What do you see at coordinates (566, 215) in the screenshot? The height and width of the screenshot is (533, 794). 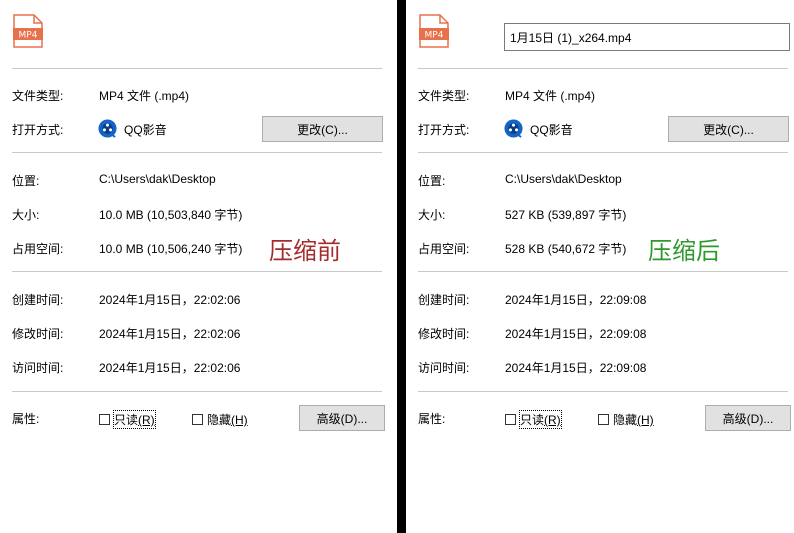 I see `size-value: 527 KB (539,897 字节)` at bounding box center [566, 215].